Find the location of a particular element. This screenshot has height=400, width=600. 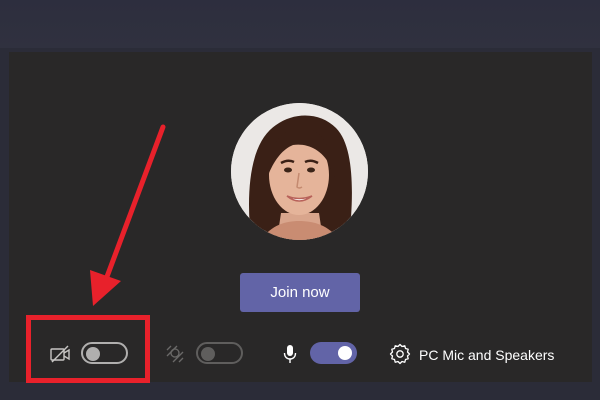

background-effects-icon is located at coordinates (175, 356).